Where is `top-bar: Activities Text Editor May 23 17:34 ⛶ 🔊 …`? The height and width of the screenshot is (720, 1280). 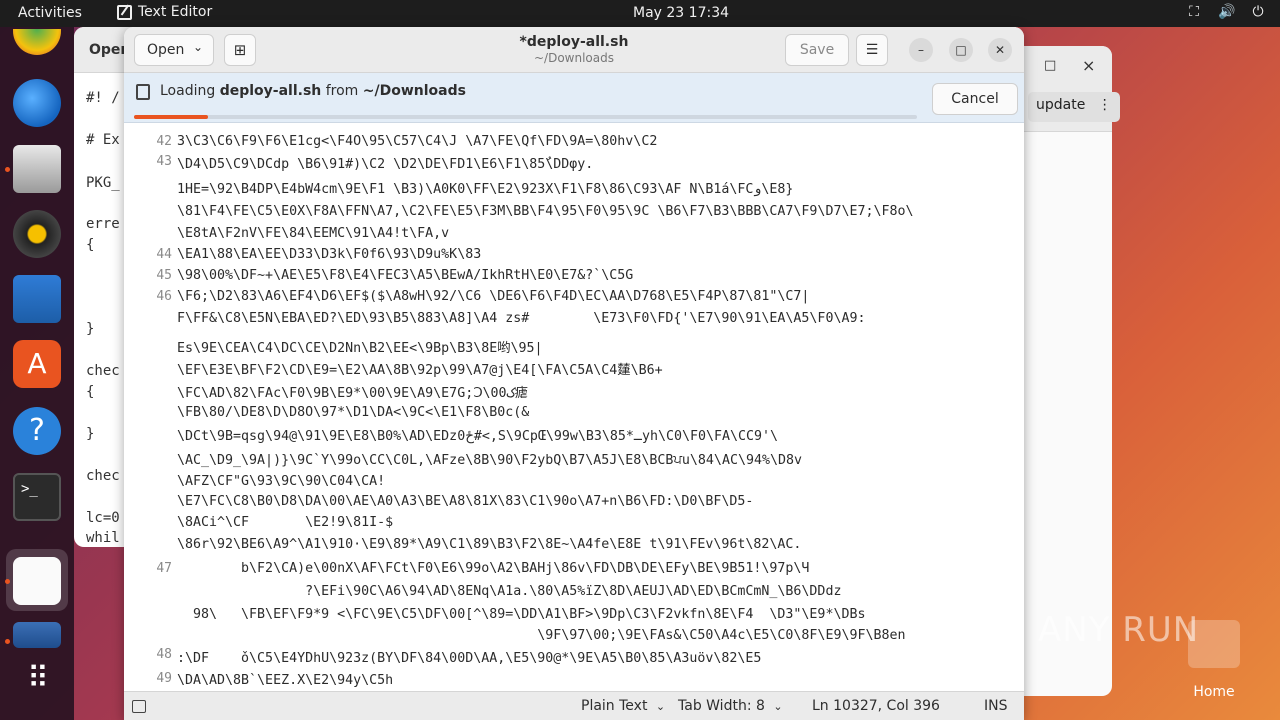
top-bar: Activities Text Editor May 23 17:34 ⛶ 🔊 … is located at coordinates (640, 13).